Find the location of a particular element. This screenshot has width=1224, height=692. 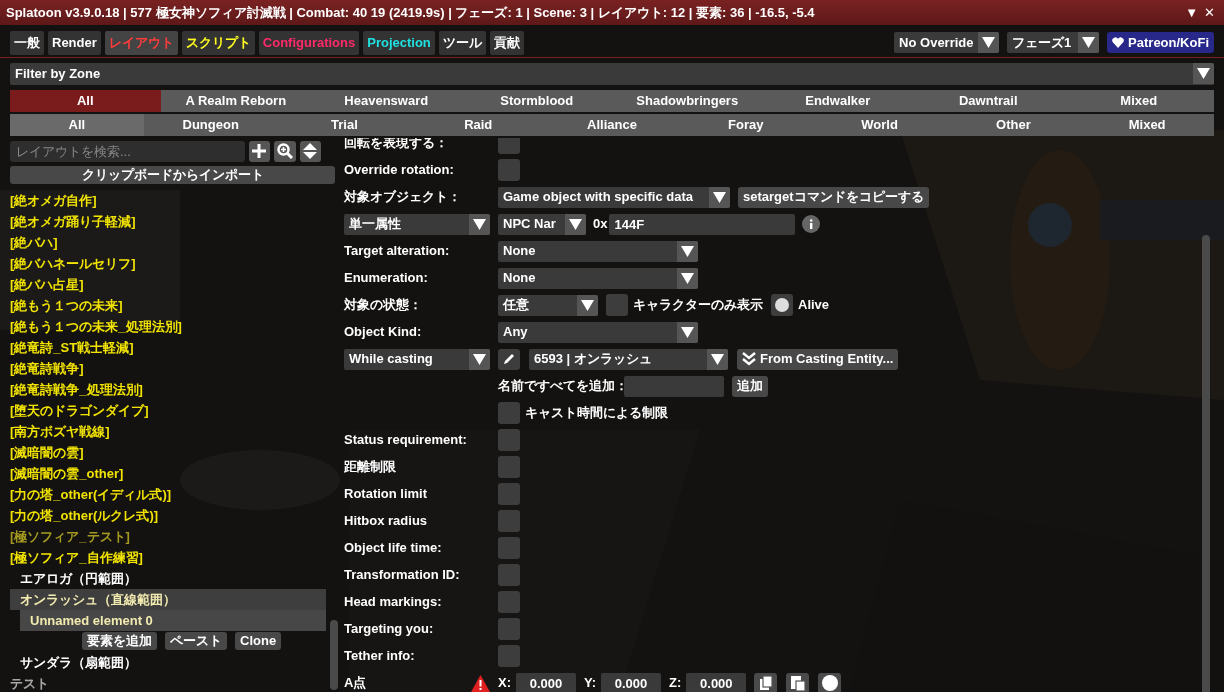

layout-item: [絶オメガ自作] is located at coordinates (168, 200).